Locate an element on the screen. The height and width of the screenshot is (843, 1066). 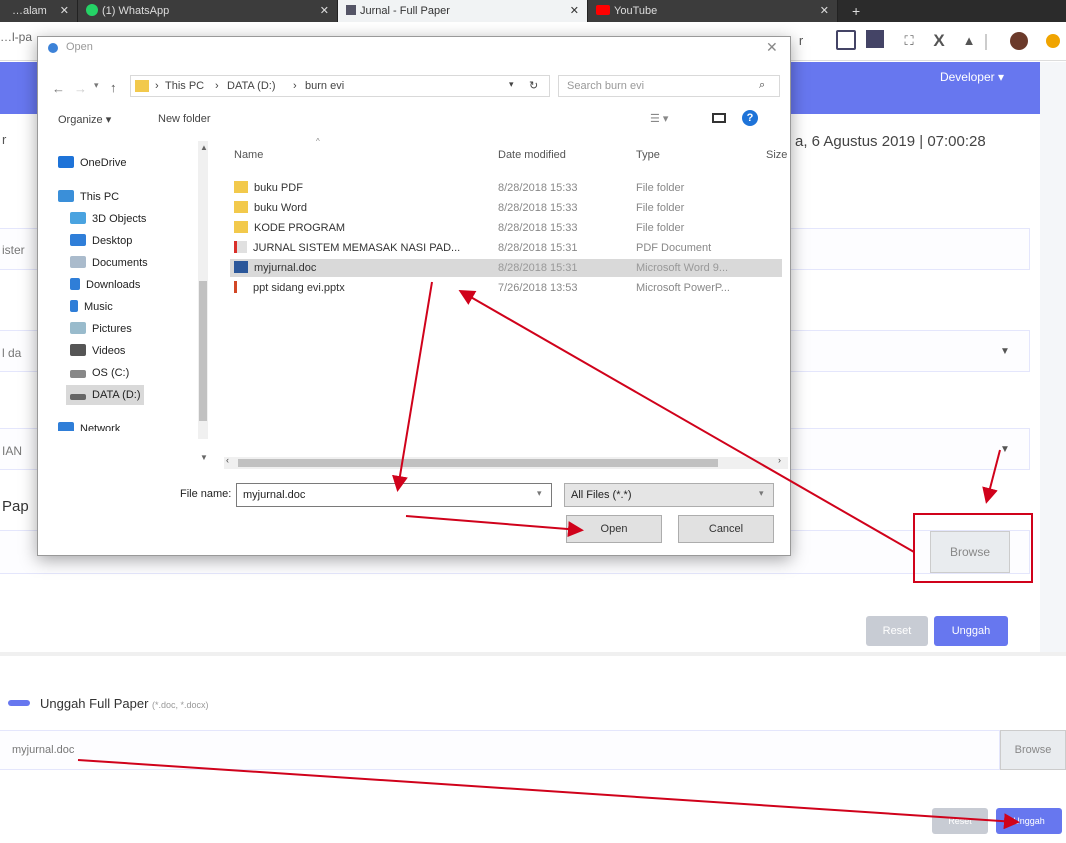
highlight-box is located at coordinates (973, 548).